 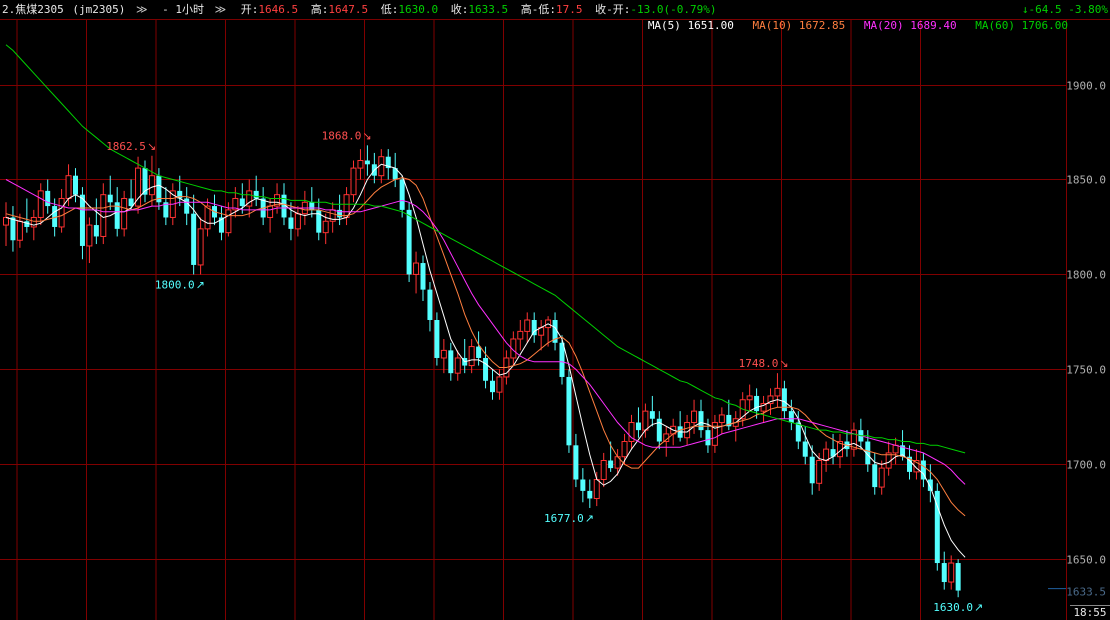 I want to click on period-dropdown-icon: ≫, so click(x=221, y=10).